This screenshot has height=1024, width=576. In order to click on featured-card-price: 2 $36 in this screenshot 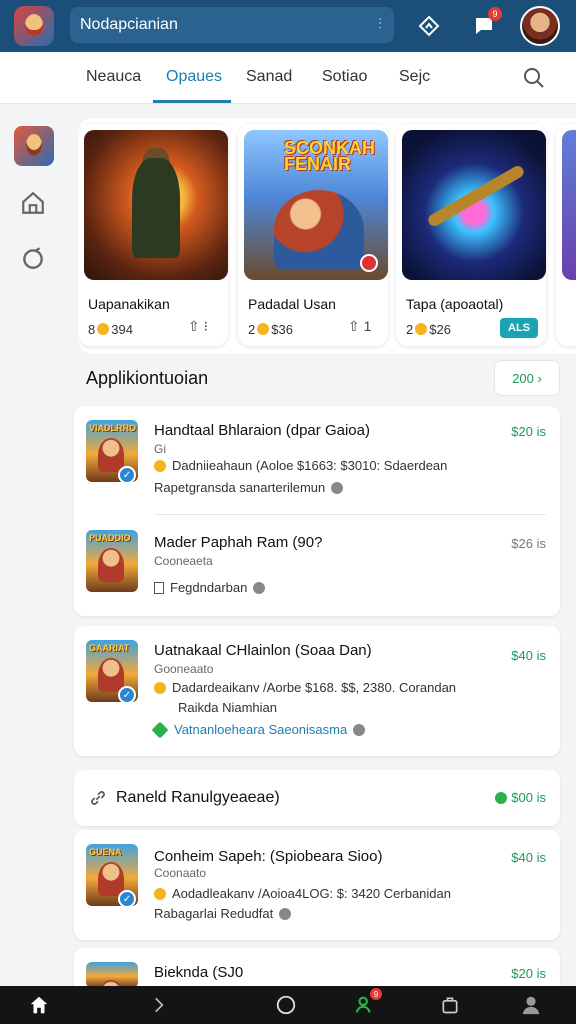, I will do `click(270, 329)`.